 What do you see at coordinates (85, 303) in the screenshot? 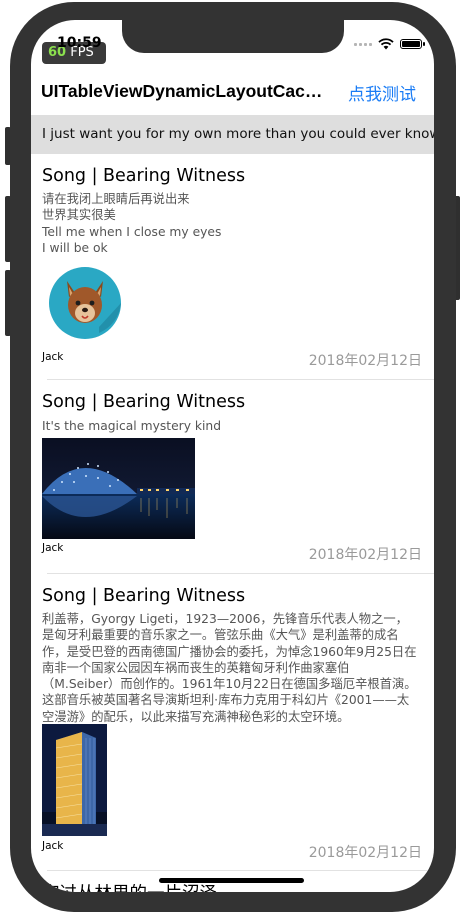
I see `fox-avatar-image` at bounding box center [85, 303].